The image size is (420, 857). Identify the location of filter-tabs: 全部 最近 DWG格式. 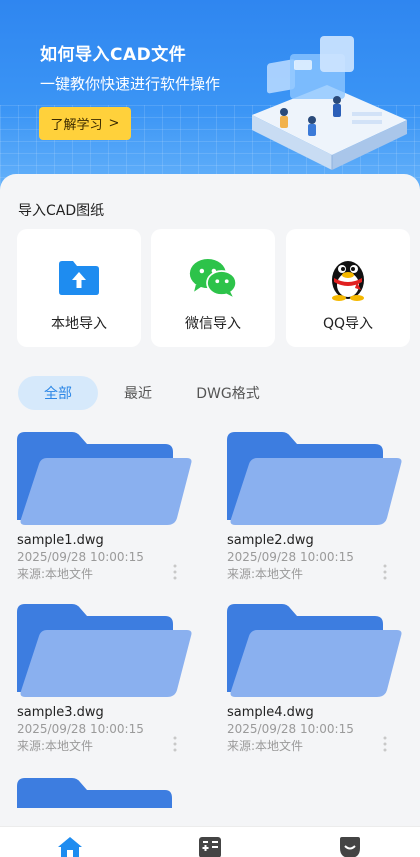
(148, 393).